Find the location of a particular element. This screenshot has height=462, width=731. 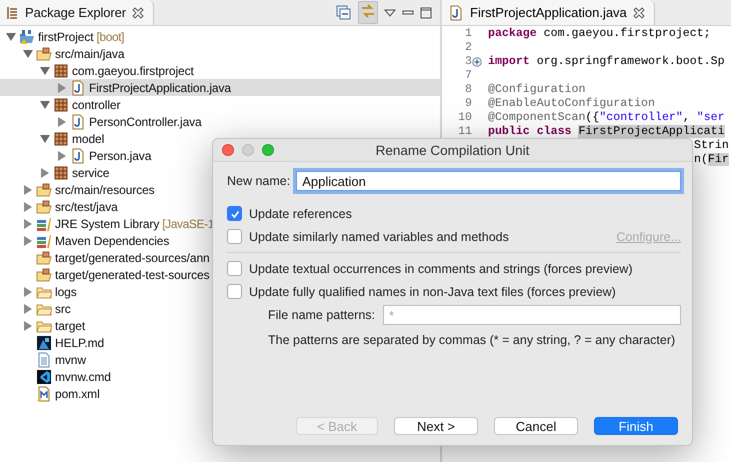

code-line: import org.springframework.boot.Sp is located at coordinates (606, 62).